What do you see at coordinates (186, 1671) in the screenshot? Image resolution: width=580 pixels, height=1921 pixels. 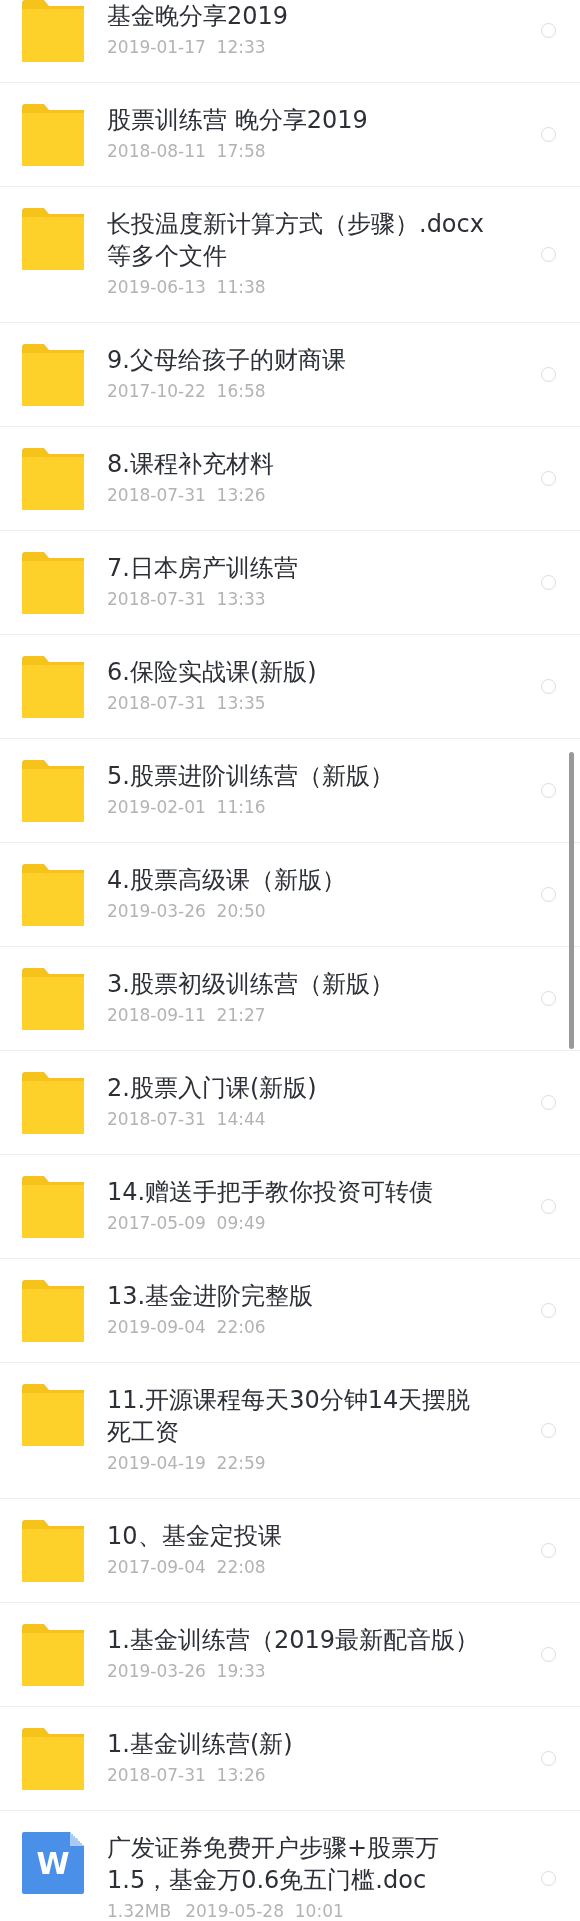 I see `file-date: 2019-03-26 19:33` at bounding box center [186, 1671].